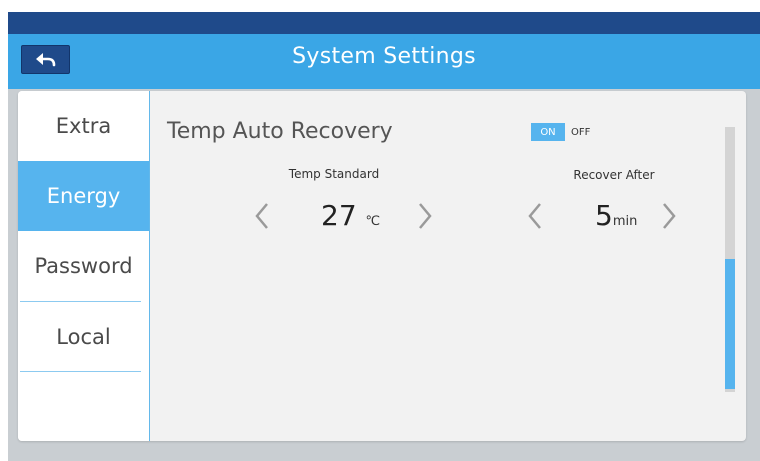  What do you see at coordinates (730, 324) in the screenshot?
I see `scrollbar-thumb` at bounding box center [730, 324].